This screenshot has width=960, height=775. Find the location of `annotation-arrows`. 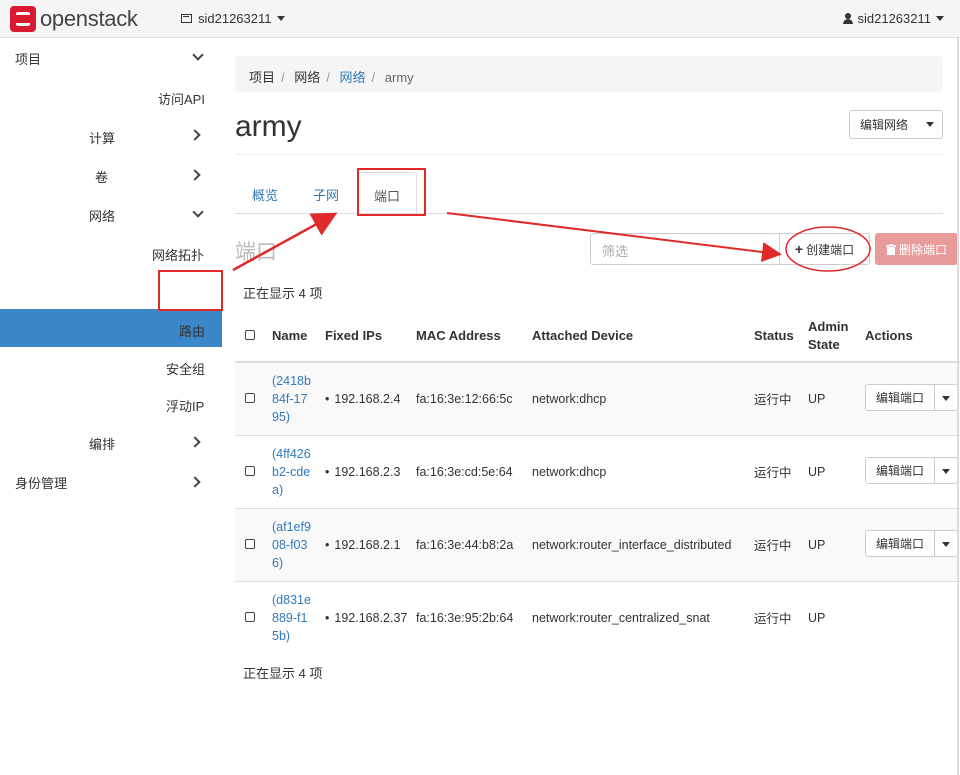

annotation-arrows is located at coordinates (551, 242).